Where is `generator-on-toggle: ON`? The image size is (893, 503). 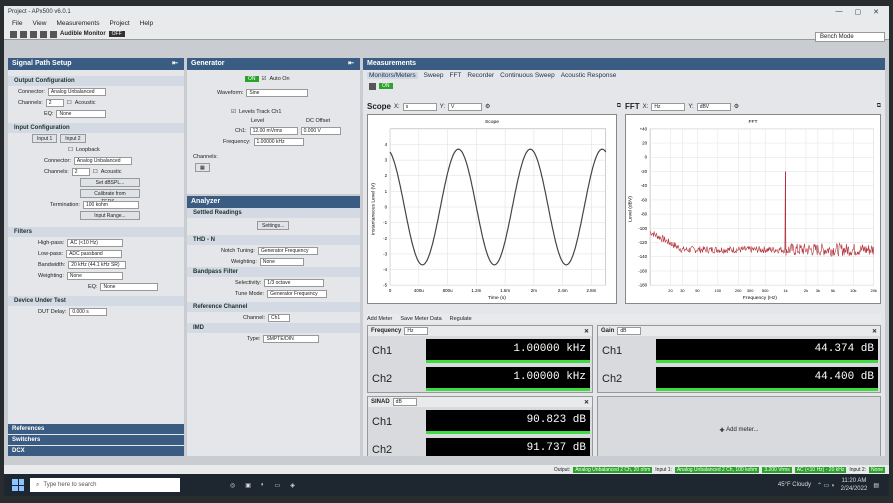
generator-on-toggle: ON is located at coordinates (252, 78).